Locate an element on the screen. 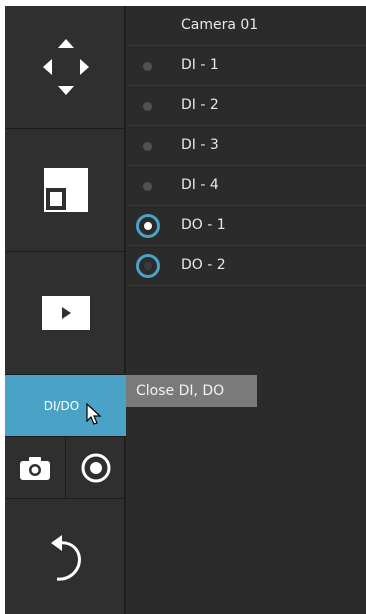 This screenshot has height=614, width=366. record-button is located at coordinates (96, 468).